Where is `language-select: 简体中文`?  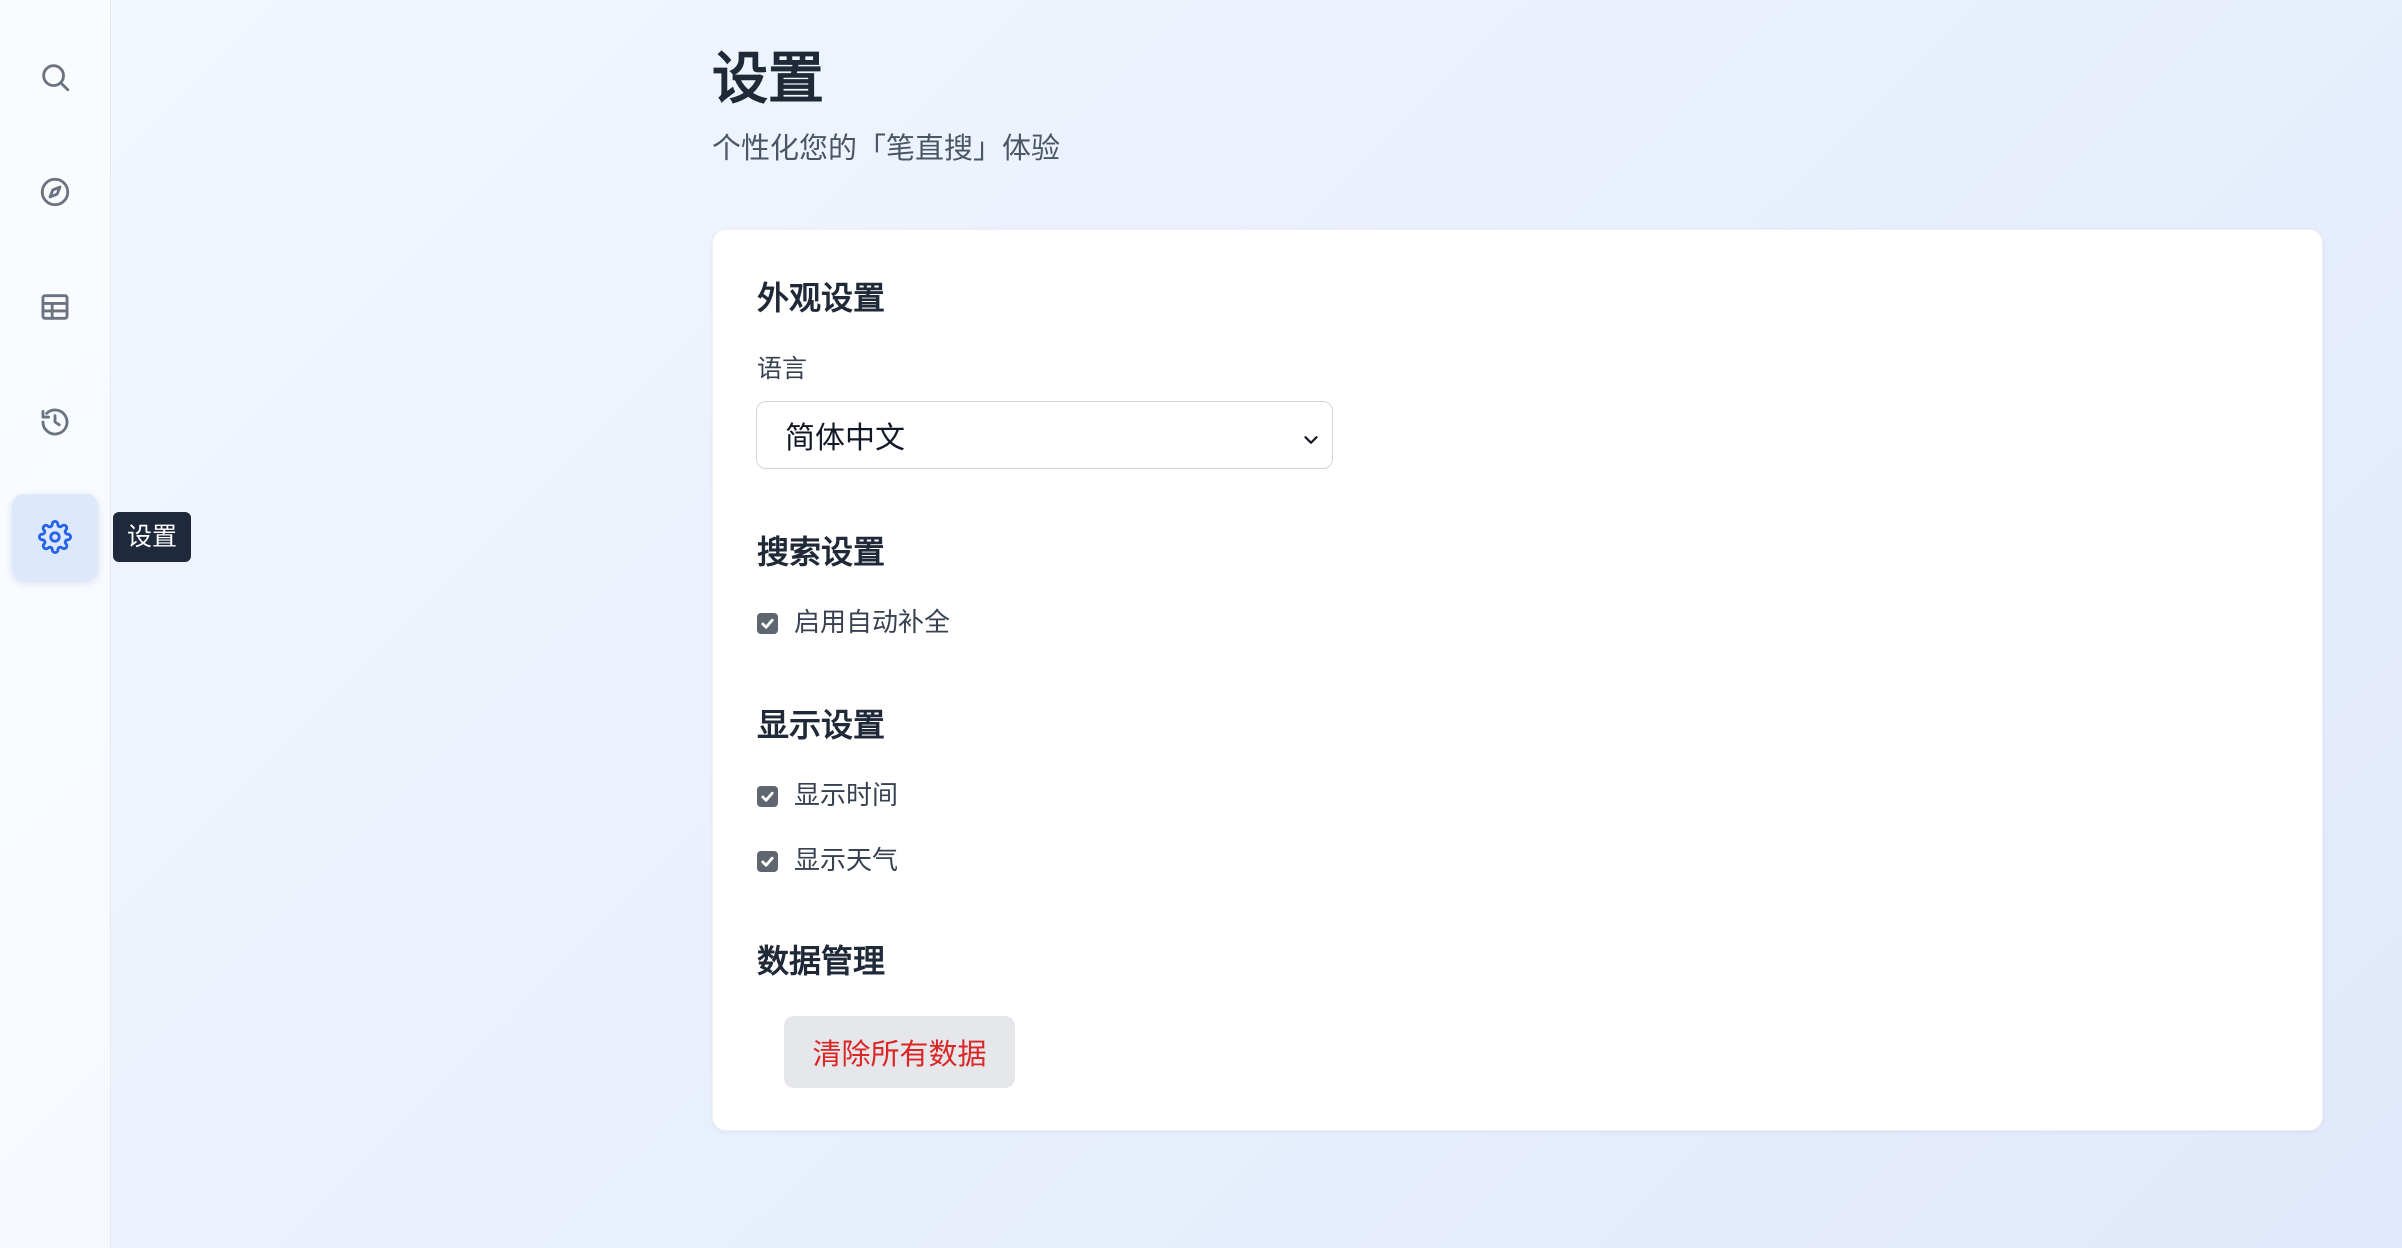 language-select: 简体中文 is located at coordinates (1044, 435).